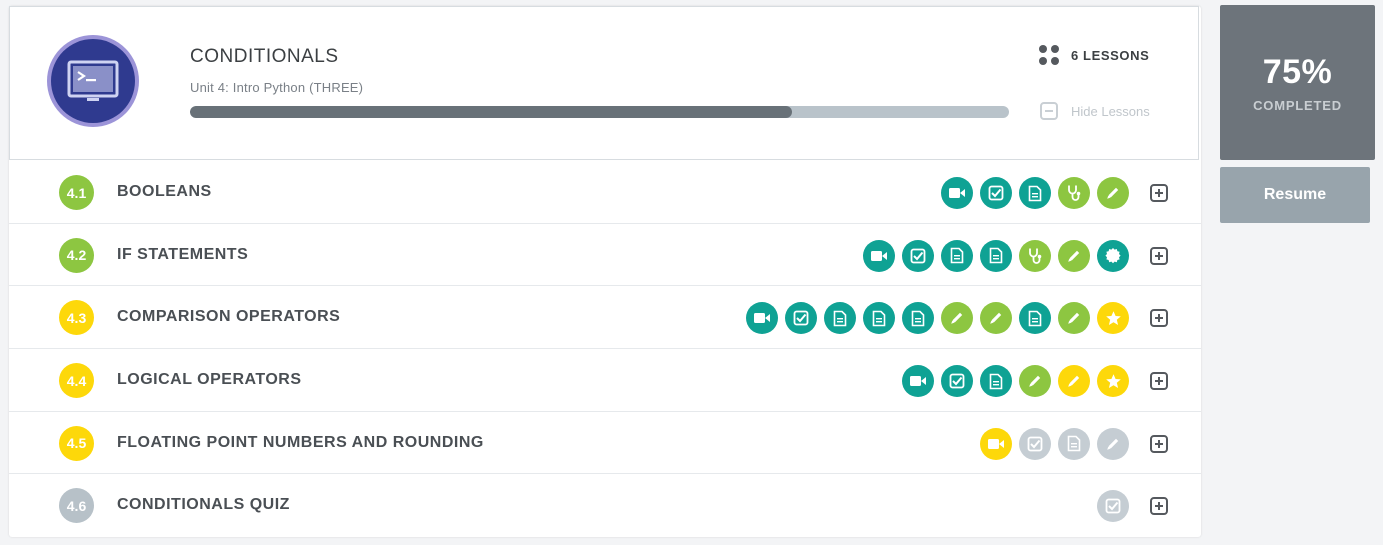 The height and width of the screenshot is (545, 1383). What do you see at coordinates (277, 87) in the screenshot?
I see `unit-subtitle: Unit 4: Intro Python (THREE)` at bounding box center [277, 87].